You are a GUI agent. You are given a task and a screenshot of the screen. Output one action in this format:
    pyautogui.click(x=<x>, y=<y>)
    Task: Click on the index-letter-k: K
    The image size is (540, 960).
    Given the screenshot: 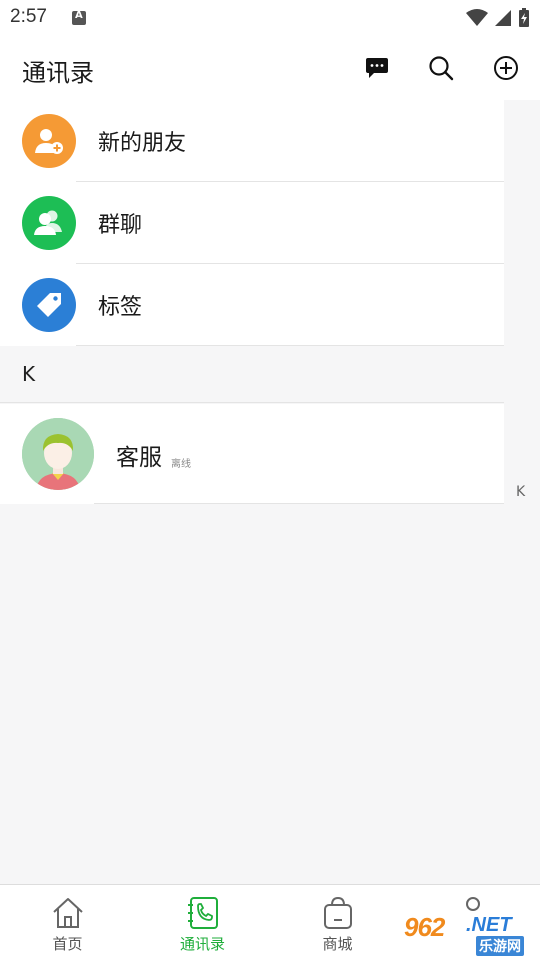 What is the action you would take?
    pyautogui.click(x=520, y=492)
    